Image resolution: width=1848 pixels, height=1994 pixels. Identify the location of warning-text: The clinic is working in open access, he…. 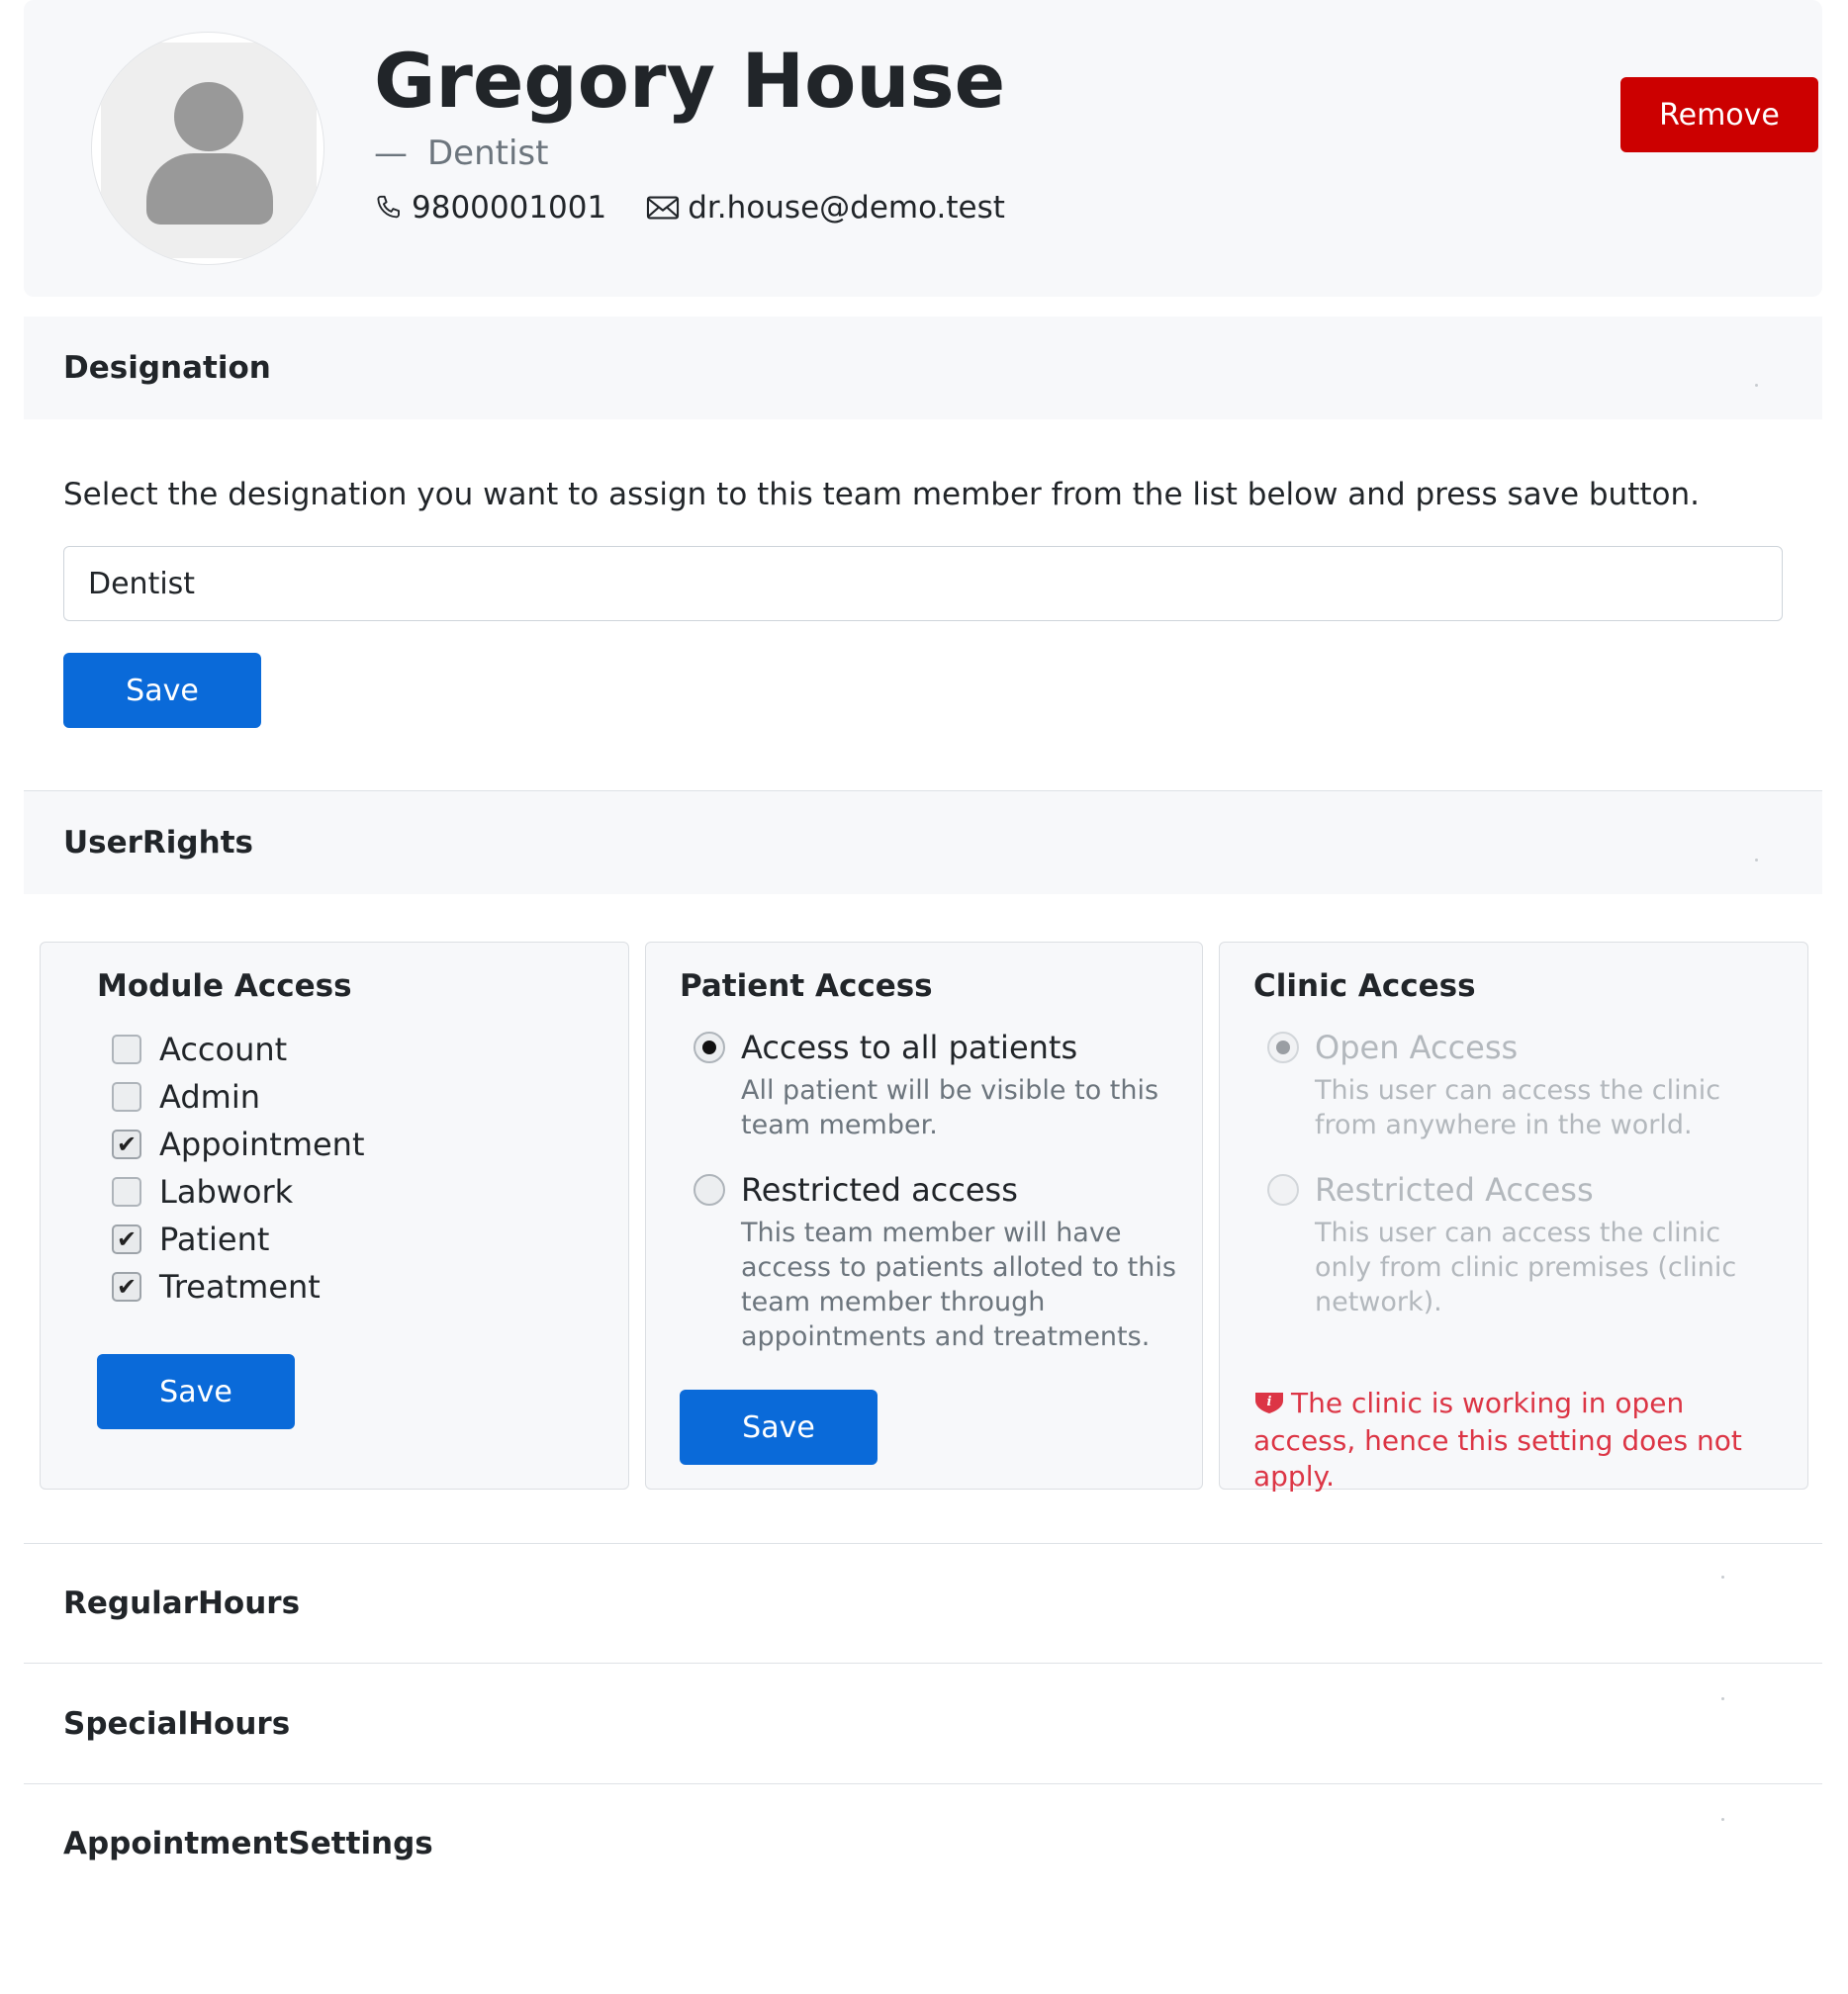
(1498, 1440).